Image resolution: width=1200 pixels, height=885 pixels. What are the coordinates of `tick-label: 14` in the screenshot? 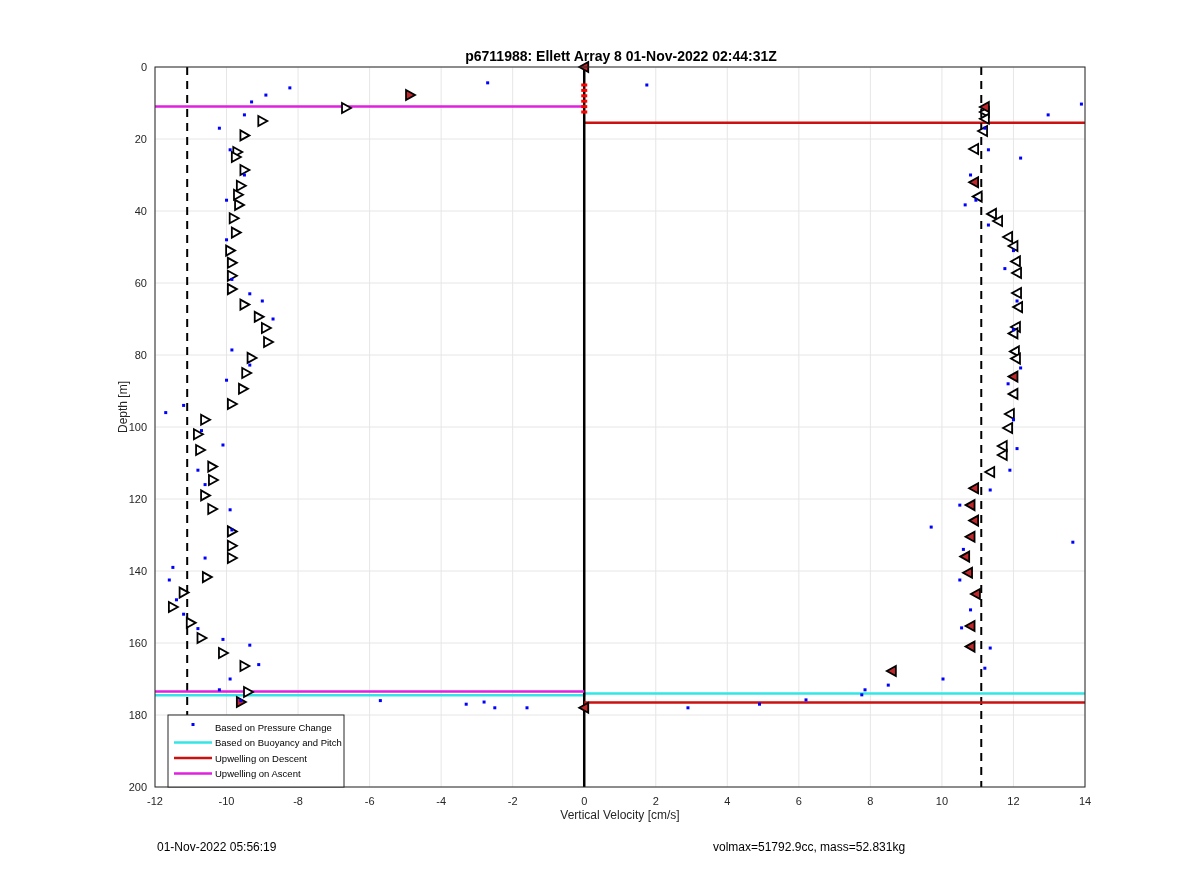 It's located at (1085, 801).